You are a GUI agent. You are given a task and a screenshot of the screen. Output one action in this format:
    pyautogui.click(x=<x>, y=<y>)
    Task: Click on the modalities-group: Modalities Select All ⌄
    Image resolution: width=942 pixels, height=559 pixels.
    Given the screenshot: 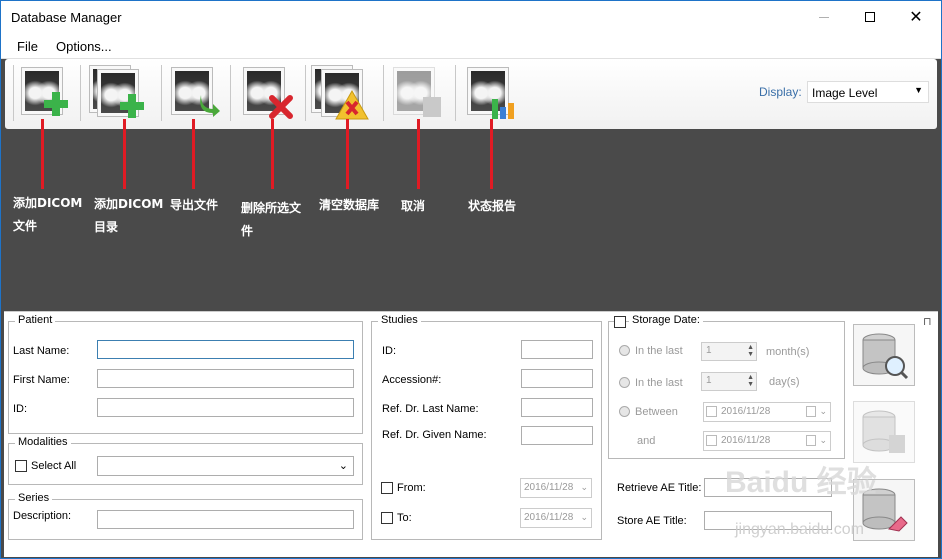 What is the action you would take?
    pyautogui.click(x=185, y=460)
    